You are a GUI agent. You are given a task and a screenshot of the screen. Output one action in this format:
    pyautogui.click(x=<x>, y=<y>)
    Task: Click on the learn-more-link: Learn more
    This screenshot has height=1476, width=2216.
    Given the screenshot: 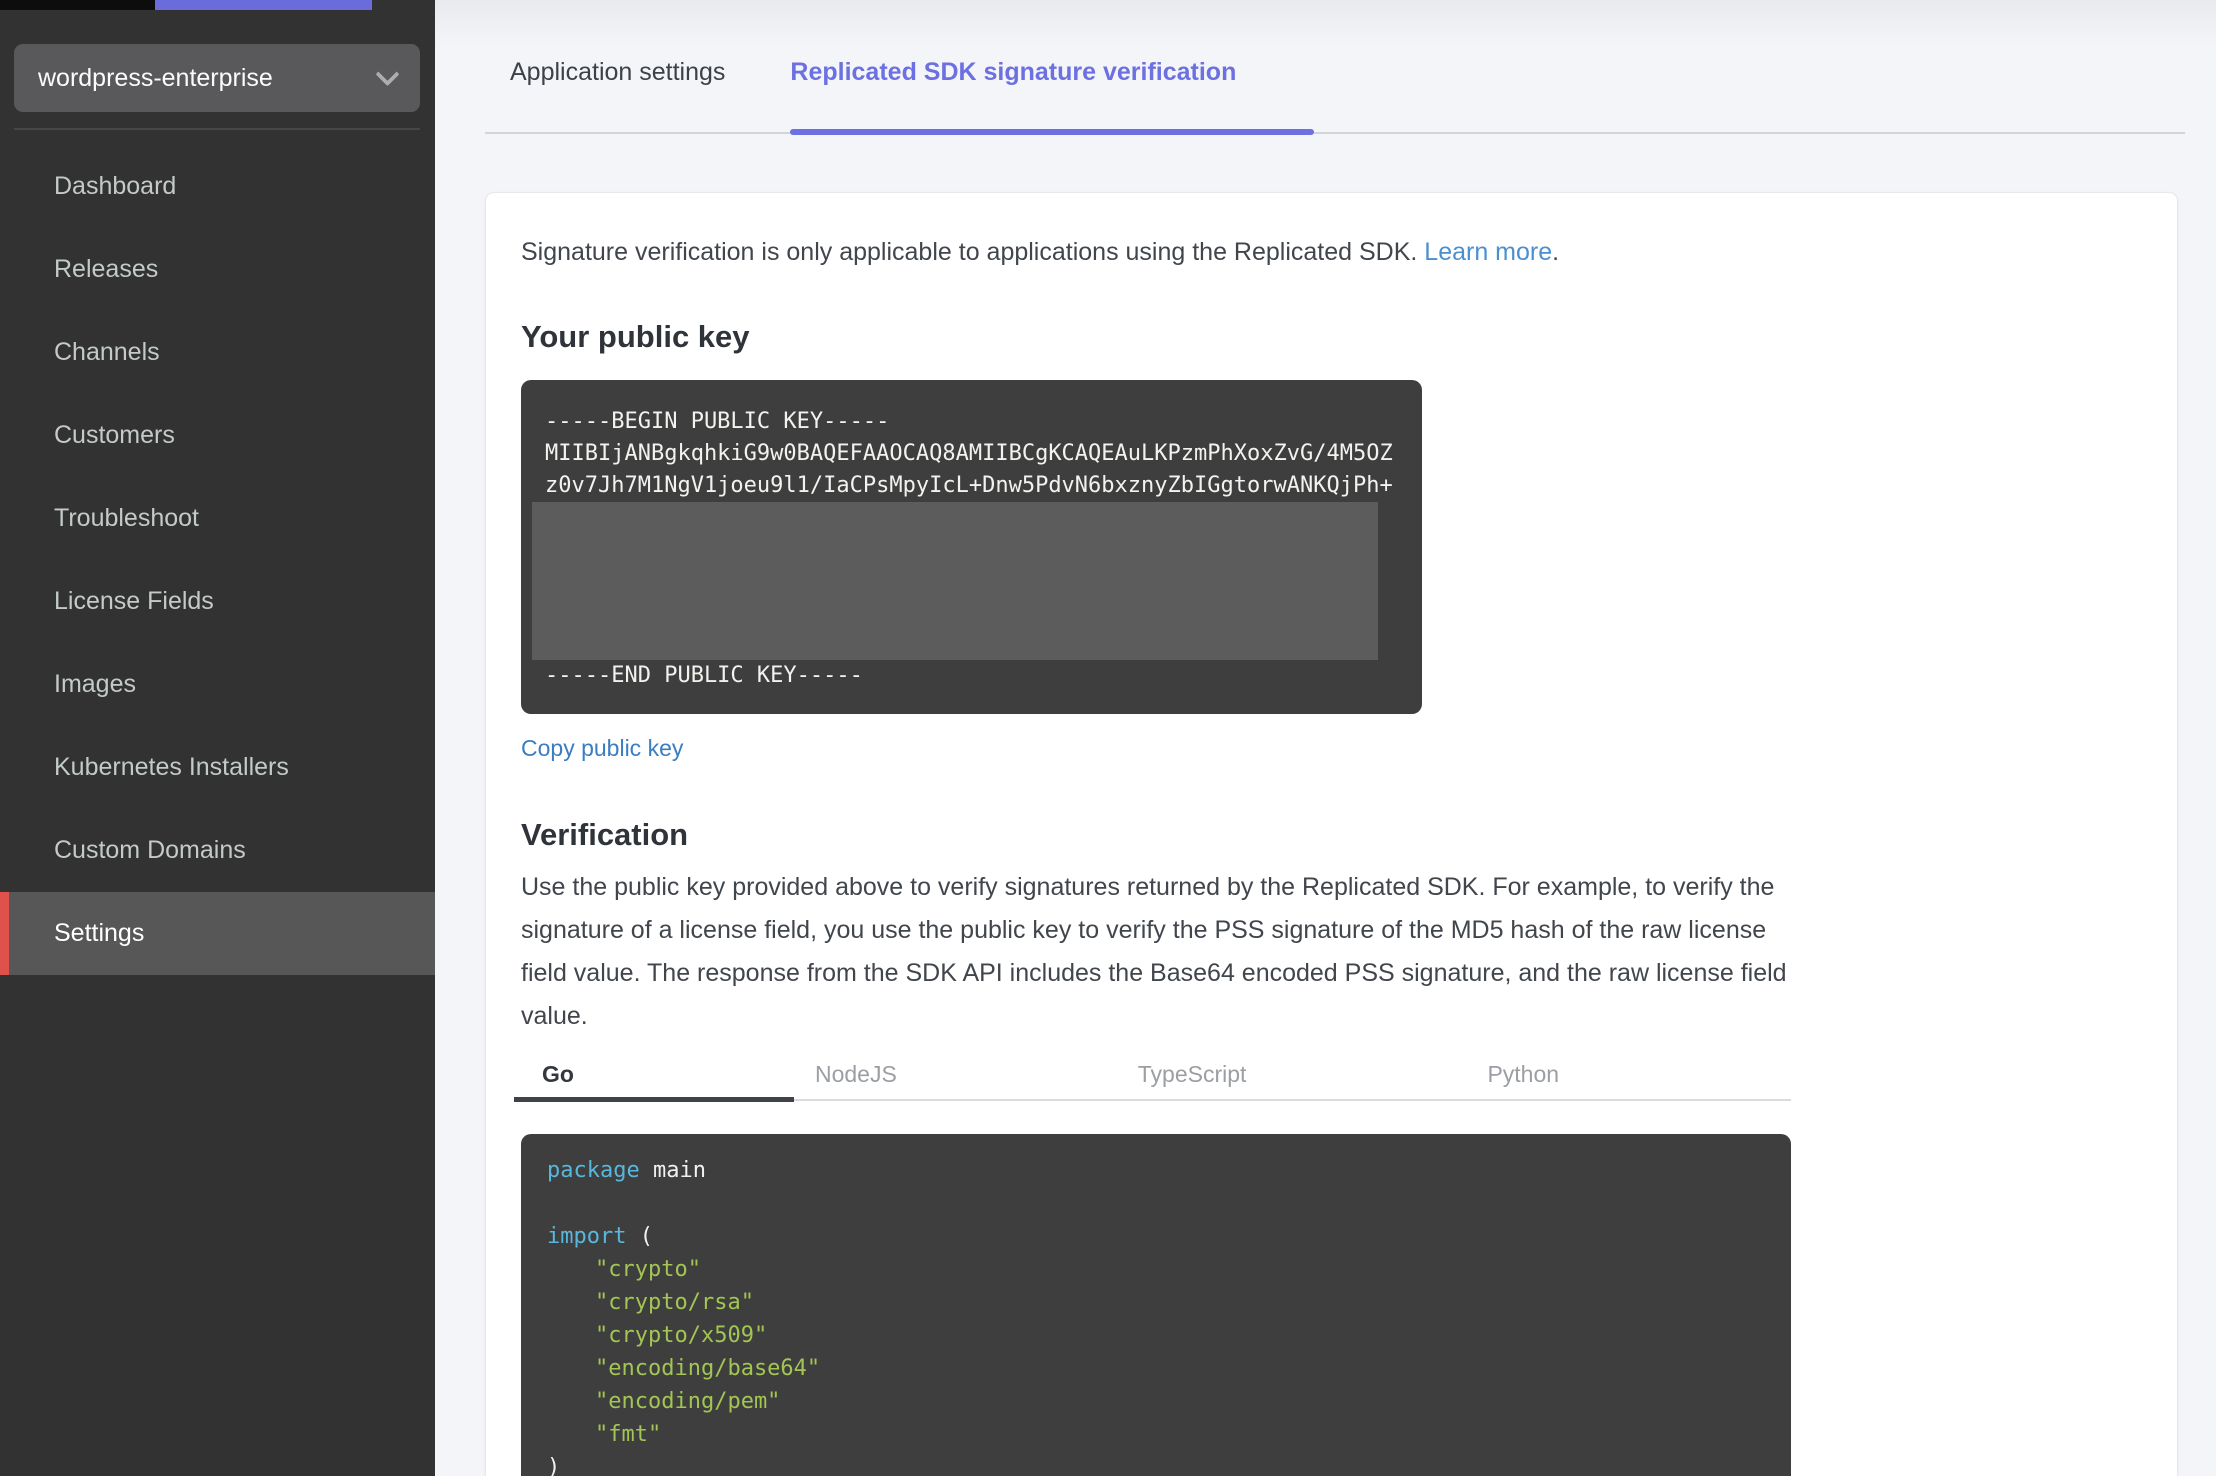 What is the action you would take?
    pyautogui.click(x=1488, y=252)
    